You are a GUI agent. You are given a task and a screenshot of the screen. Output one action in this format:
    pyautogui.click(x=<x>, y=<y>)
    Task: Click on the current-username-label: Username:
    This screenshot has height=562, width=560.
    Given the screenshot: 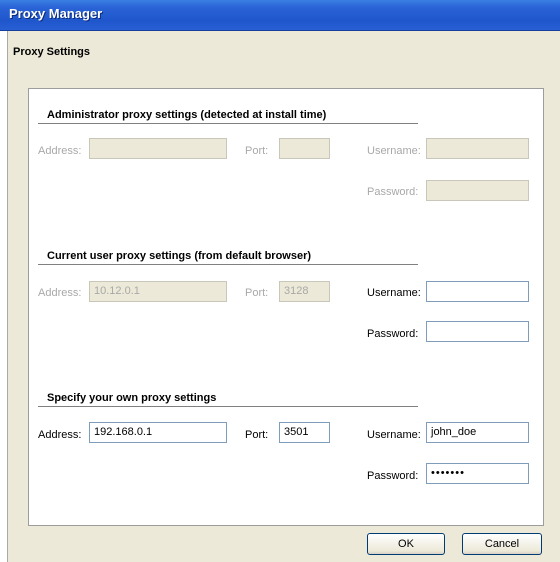 What is the action you would take?
    pyautogui.click(x=394, y=293)
    